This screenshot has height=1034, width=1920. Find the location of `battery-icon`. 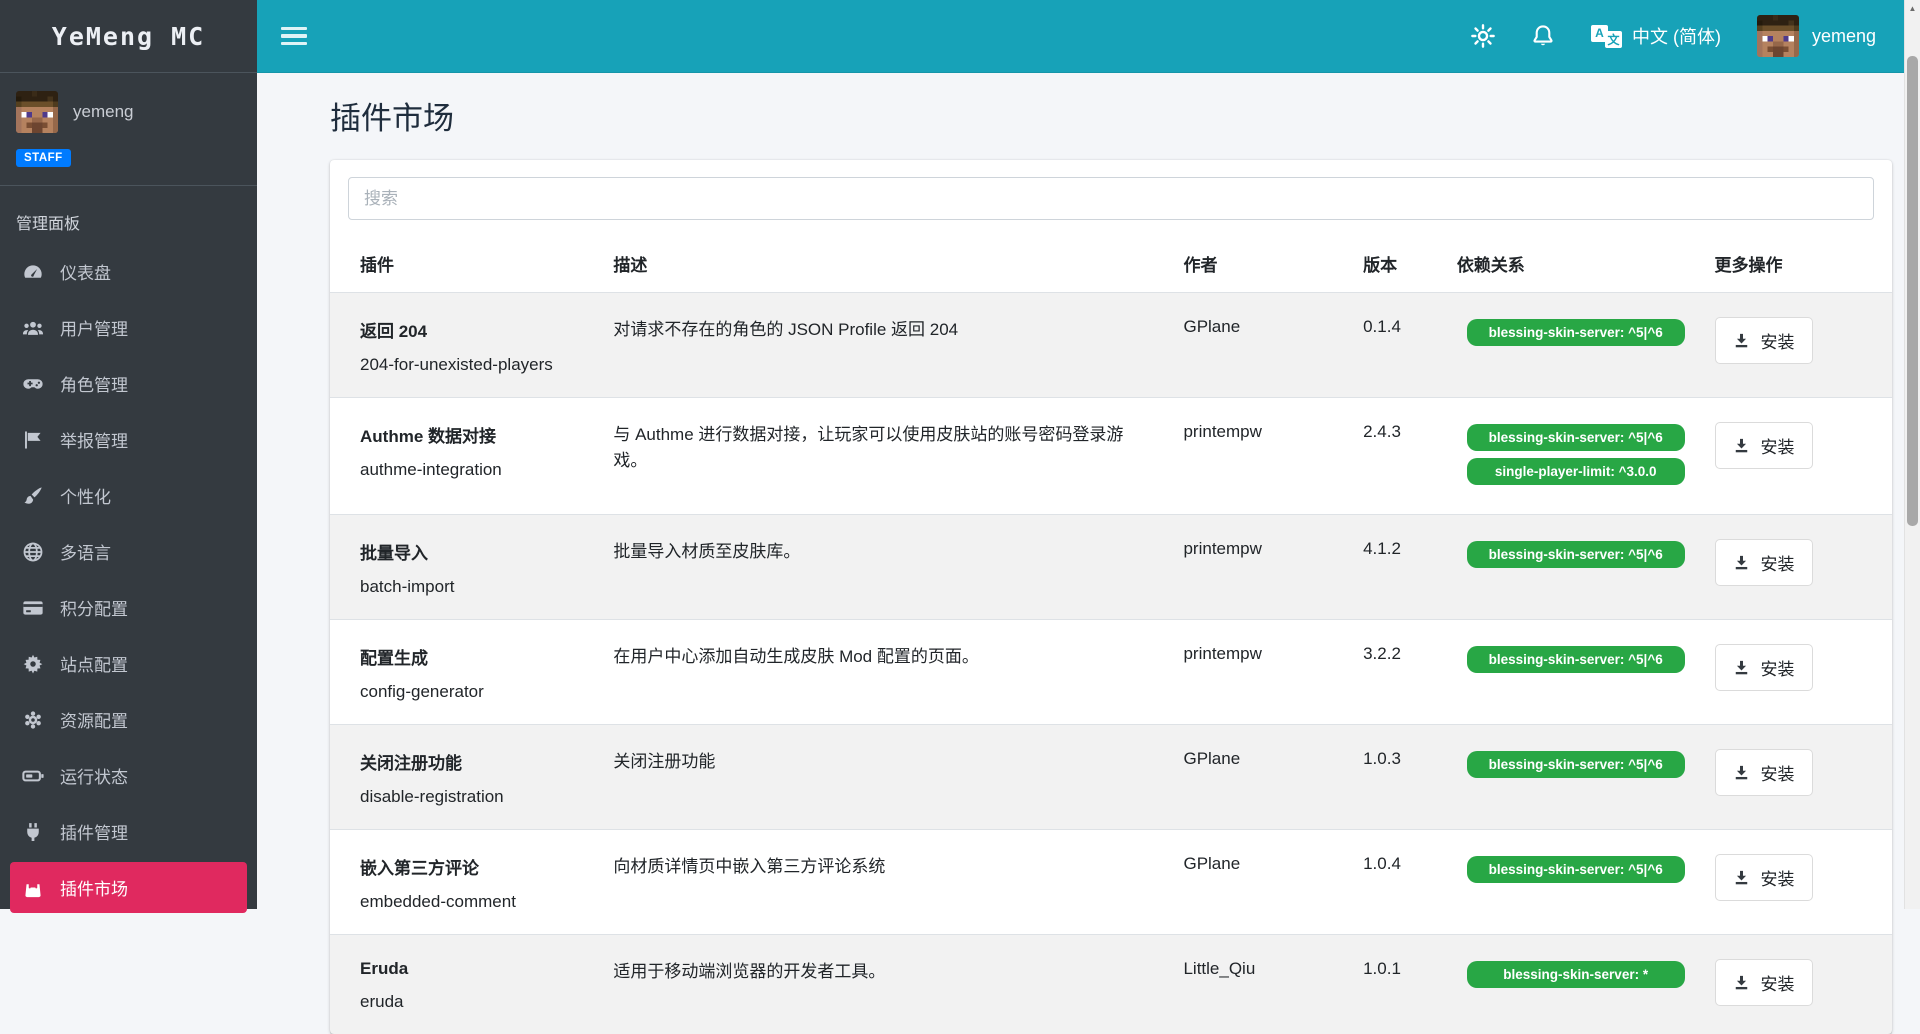

battery-icon is located at coordinates (33, 776).